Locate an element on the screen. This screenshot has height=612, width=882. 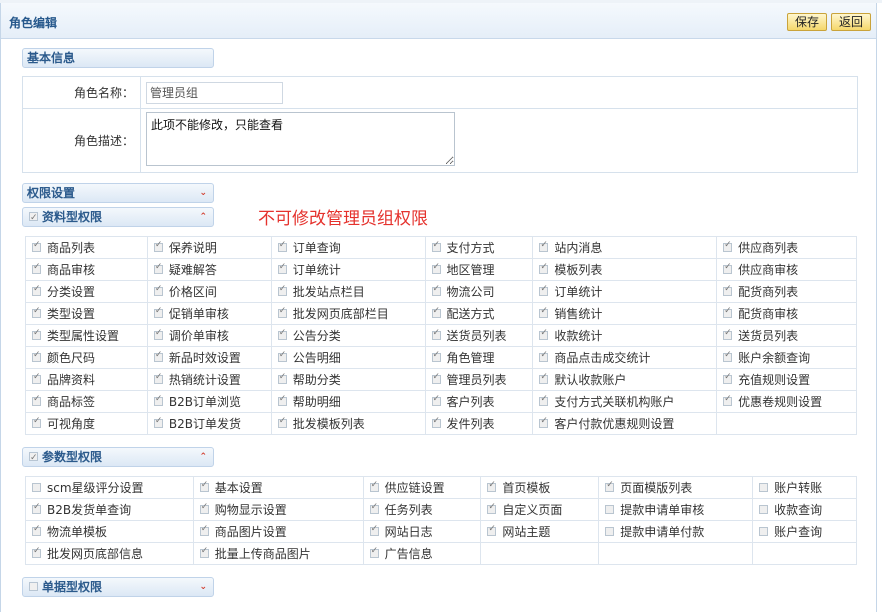
permission-item: 送货员列表 is located at coordinates (786, 335).